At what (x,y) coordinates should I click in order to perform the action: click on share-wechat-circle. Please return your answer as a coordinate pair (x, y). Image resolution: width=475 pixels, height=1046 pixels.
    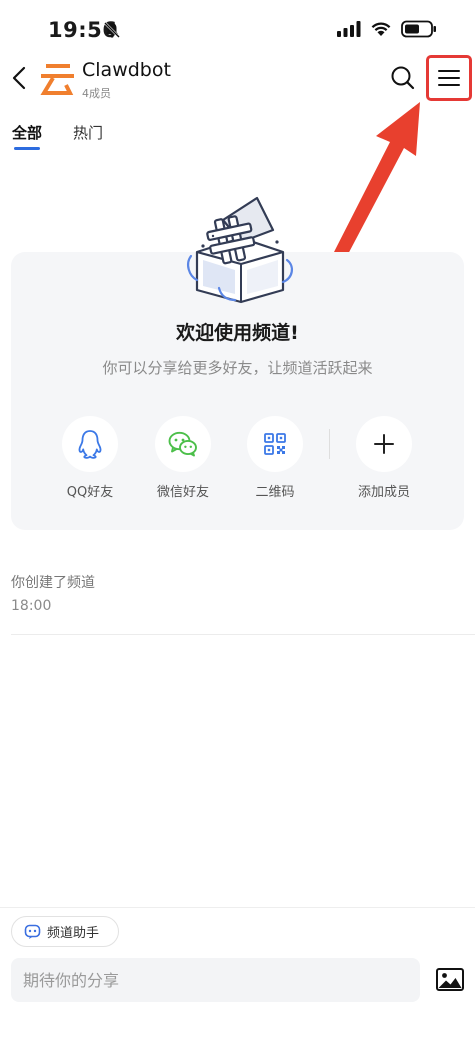
    Looking at the image, I should click on (183, 444).